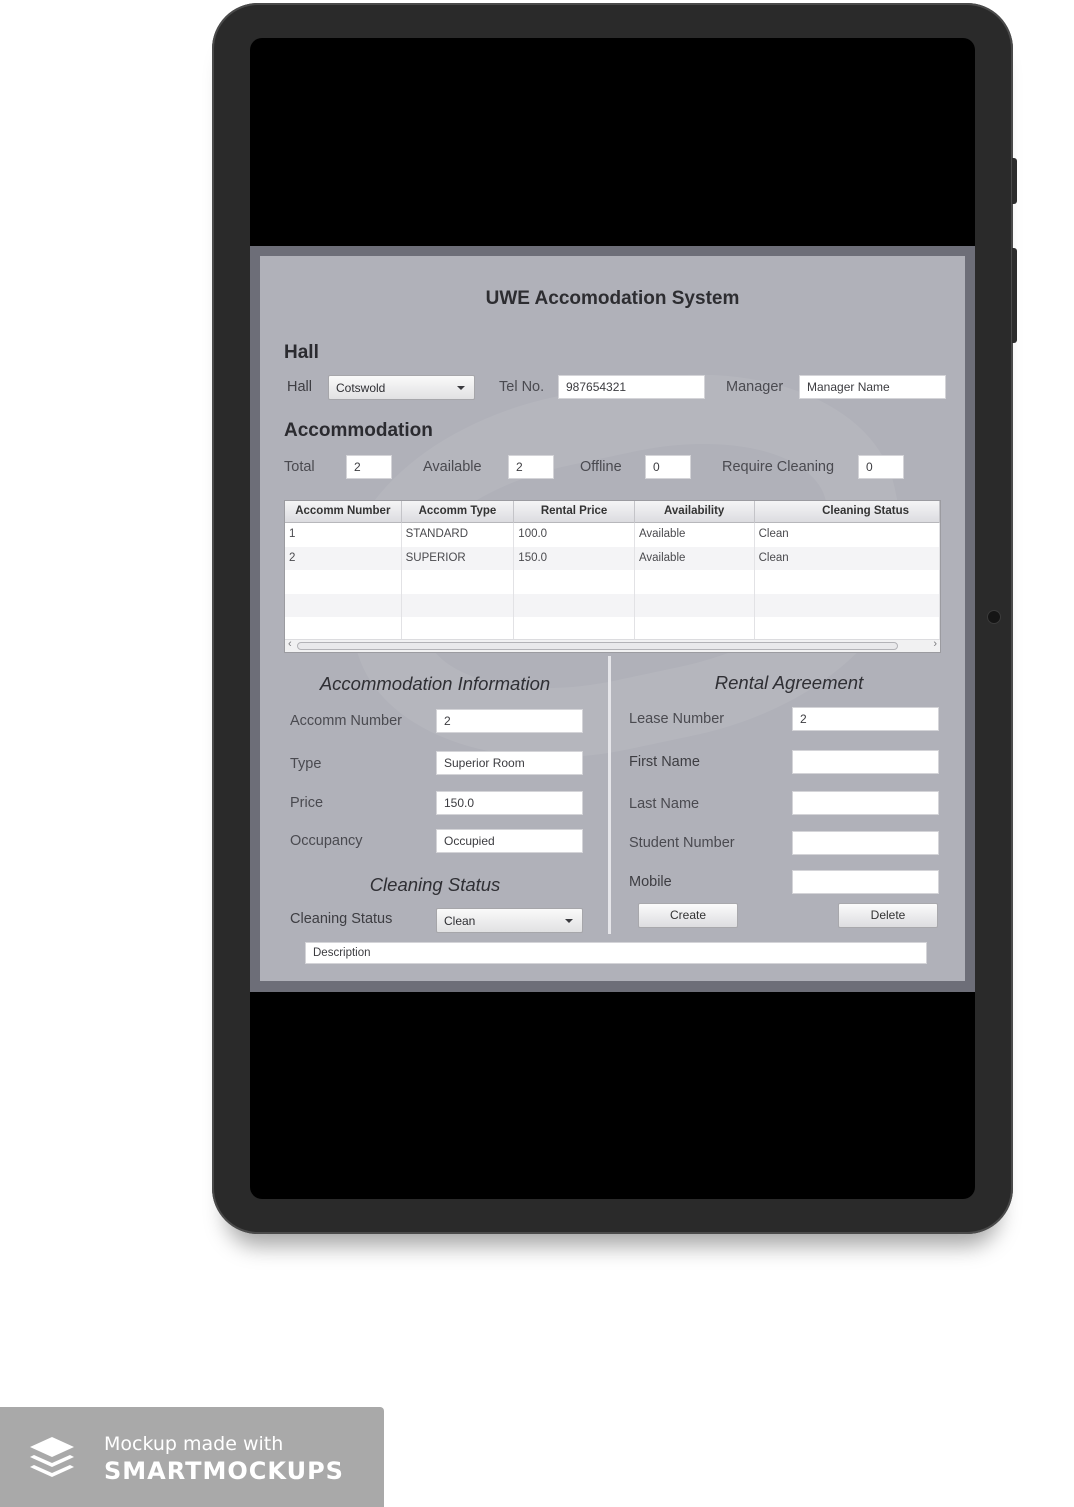  I want to click on table-cell: SUPERIOR, so click(458, 558).